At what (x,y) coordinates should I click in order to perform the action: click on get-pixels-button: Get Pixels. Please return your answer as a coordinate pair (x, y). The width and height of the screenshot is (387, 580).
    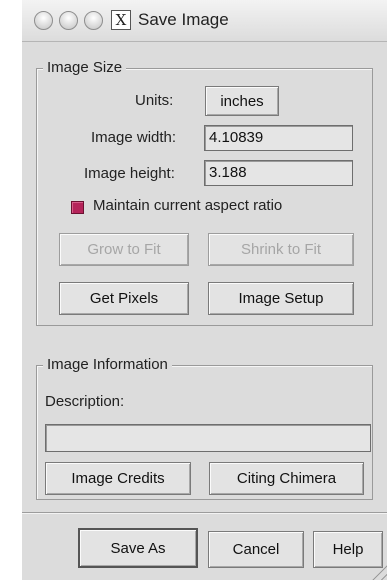
    Looking at the image, I should click on (124, 298).